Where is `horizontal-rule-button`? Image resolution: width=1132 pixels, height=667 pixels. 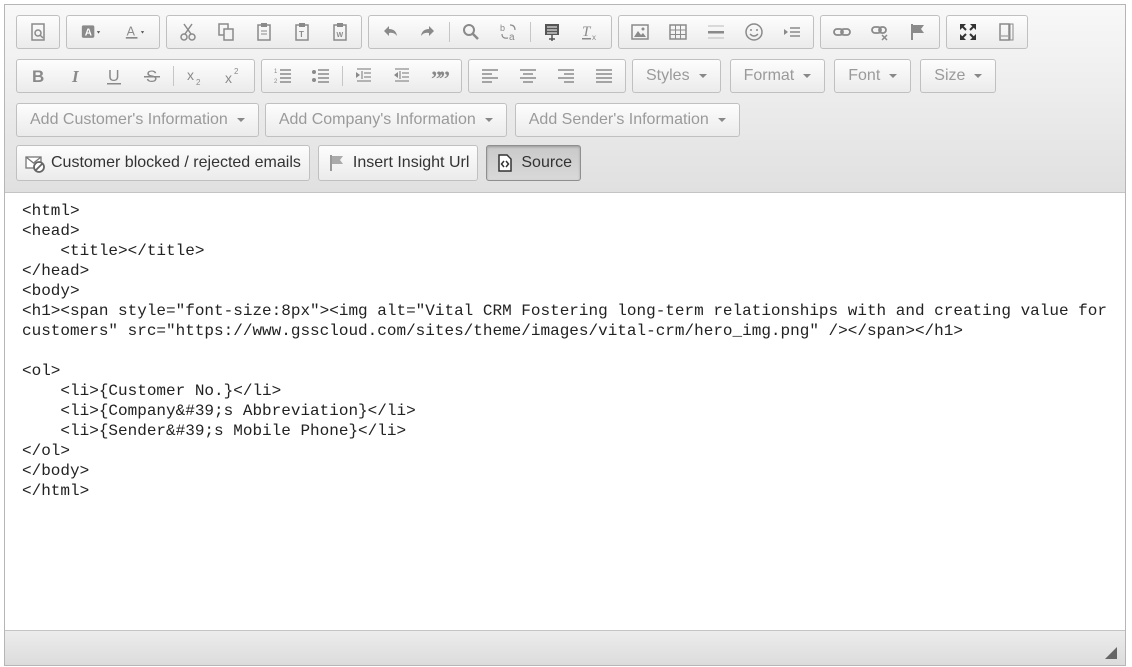
horizontal-rule-button is located at coordinates (716, 32).